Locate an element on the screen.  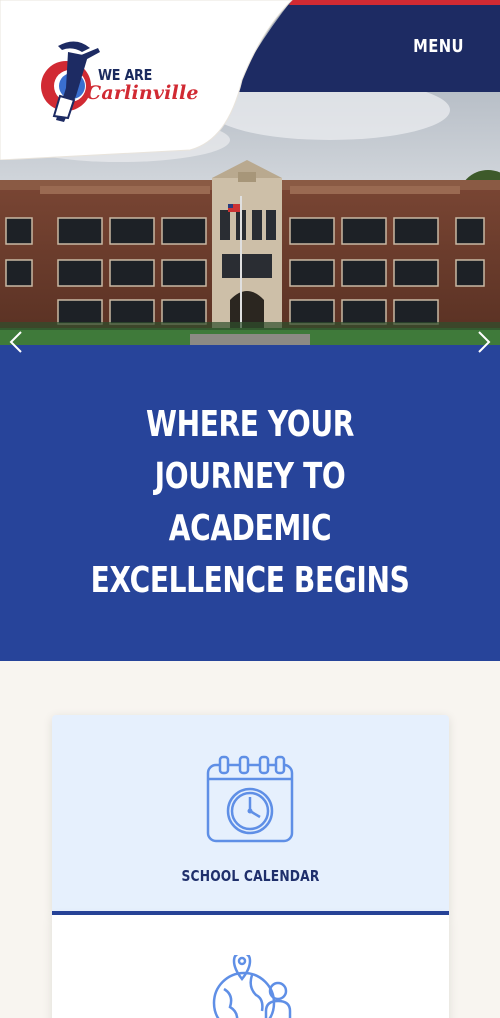
globe-person-icon is located at coordinates (252, 986).